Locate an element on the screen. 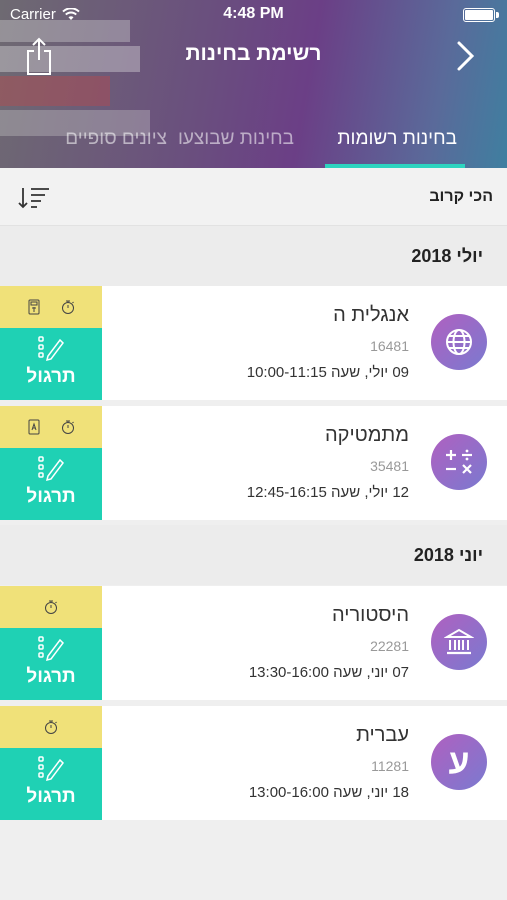 This screenshot has height=900, width=507. exam-code: 35481 is located at coordinates (389, 466).